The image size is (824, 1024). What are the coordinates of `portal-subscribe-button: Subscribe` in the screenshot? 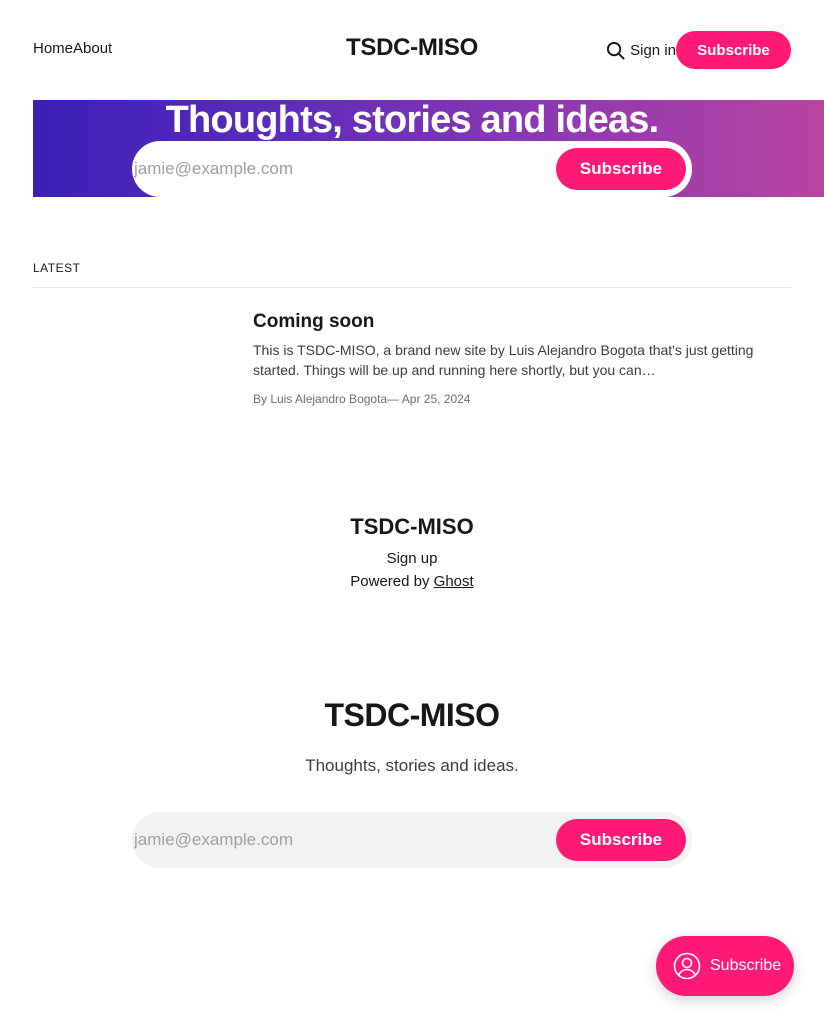 It's located at (725, 966).